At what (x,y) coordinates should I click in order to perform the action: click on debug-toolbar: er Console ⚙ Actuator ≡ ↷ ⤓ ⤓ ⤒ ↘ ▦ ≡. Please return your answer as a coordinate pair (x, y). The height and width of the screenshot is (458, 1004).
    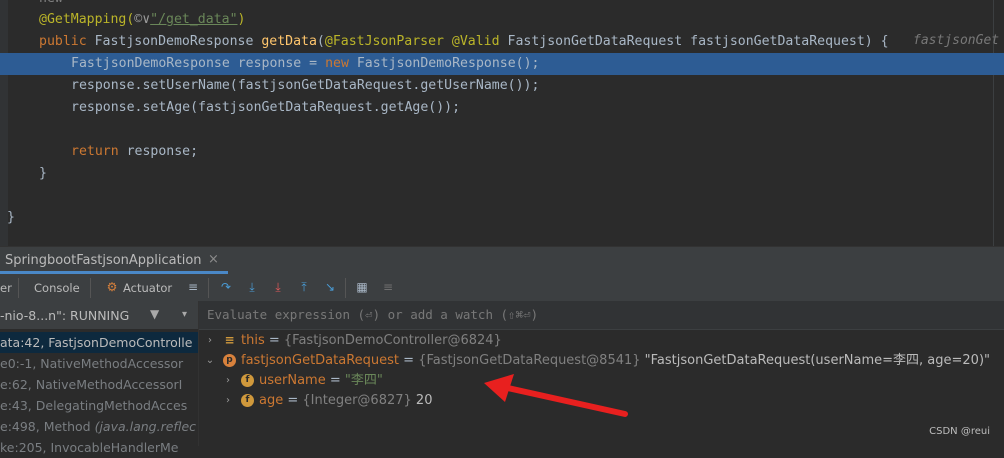
    Looking at the image, I should click on (502, 288).